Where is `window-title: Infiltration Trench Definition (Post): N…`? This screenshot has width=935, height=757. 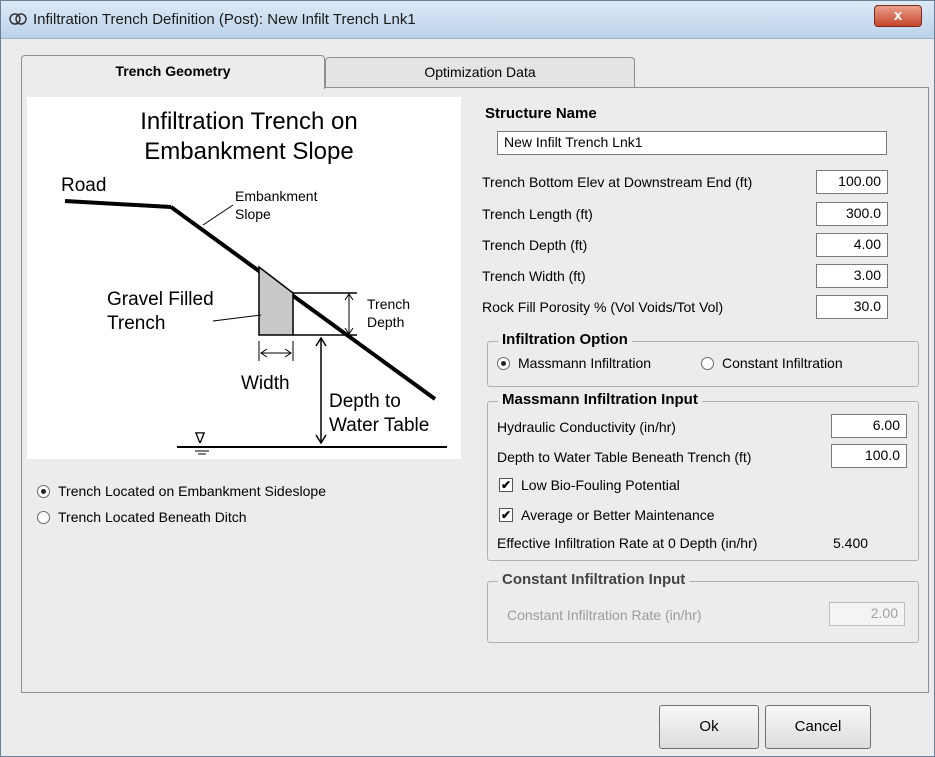
window-title: Infiltration Trench Definition (Post): N… is located at coordinates (224, 19).